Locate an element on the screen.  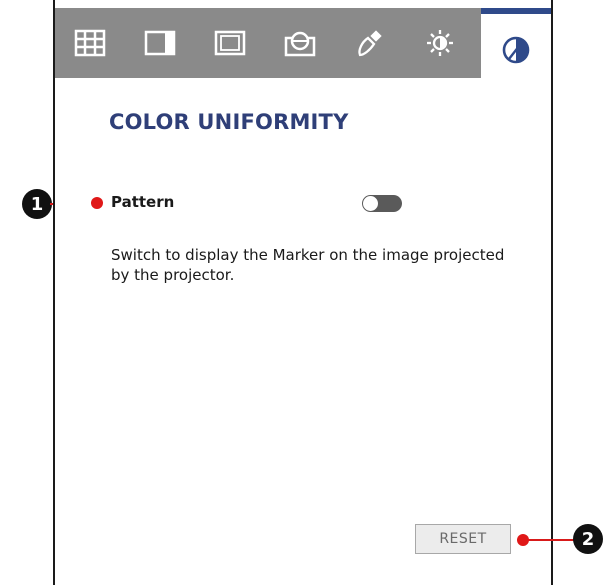
tool-split is located at coordinates (160, 43).